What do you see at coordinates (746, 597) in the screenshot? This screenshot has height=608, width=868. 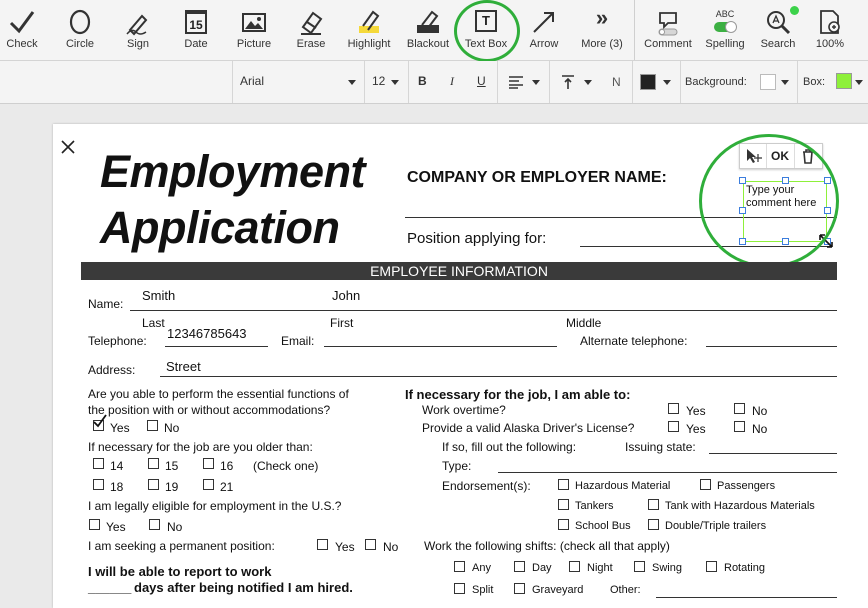 I see `other-shift-field` at bounding box center [746, 597].